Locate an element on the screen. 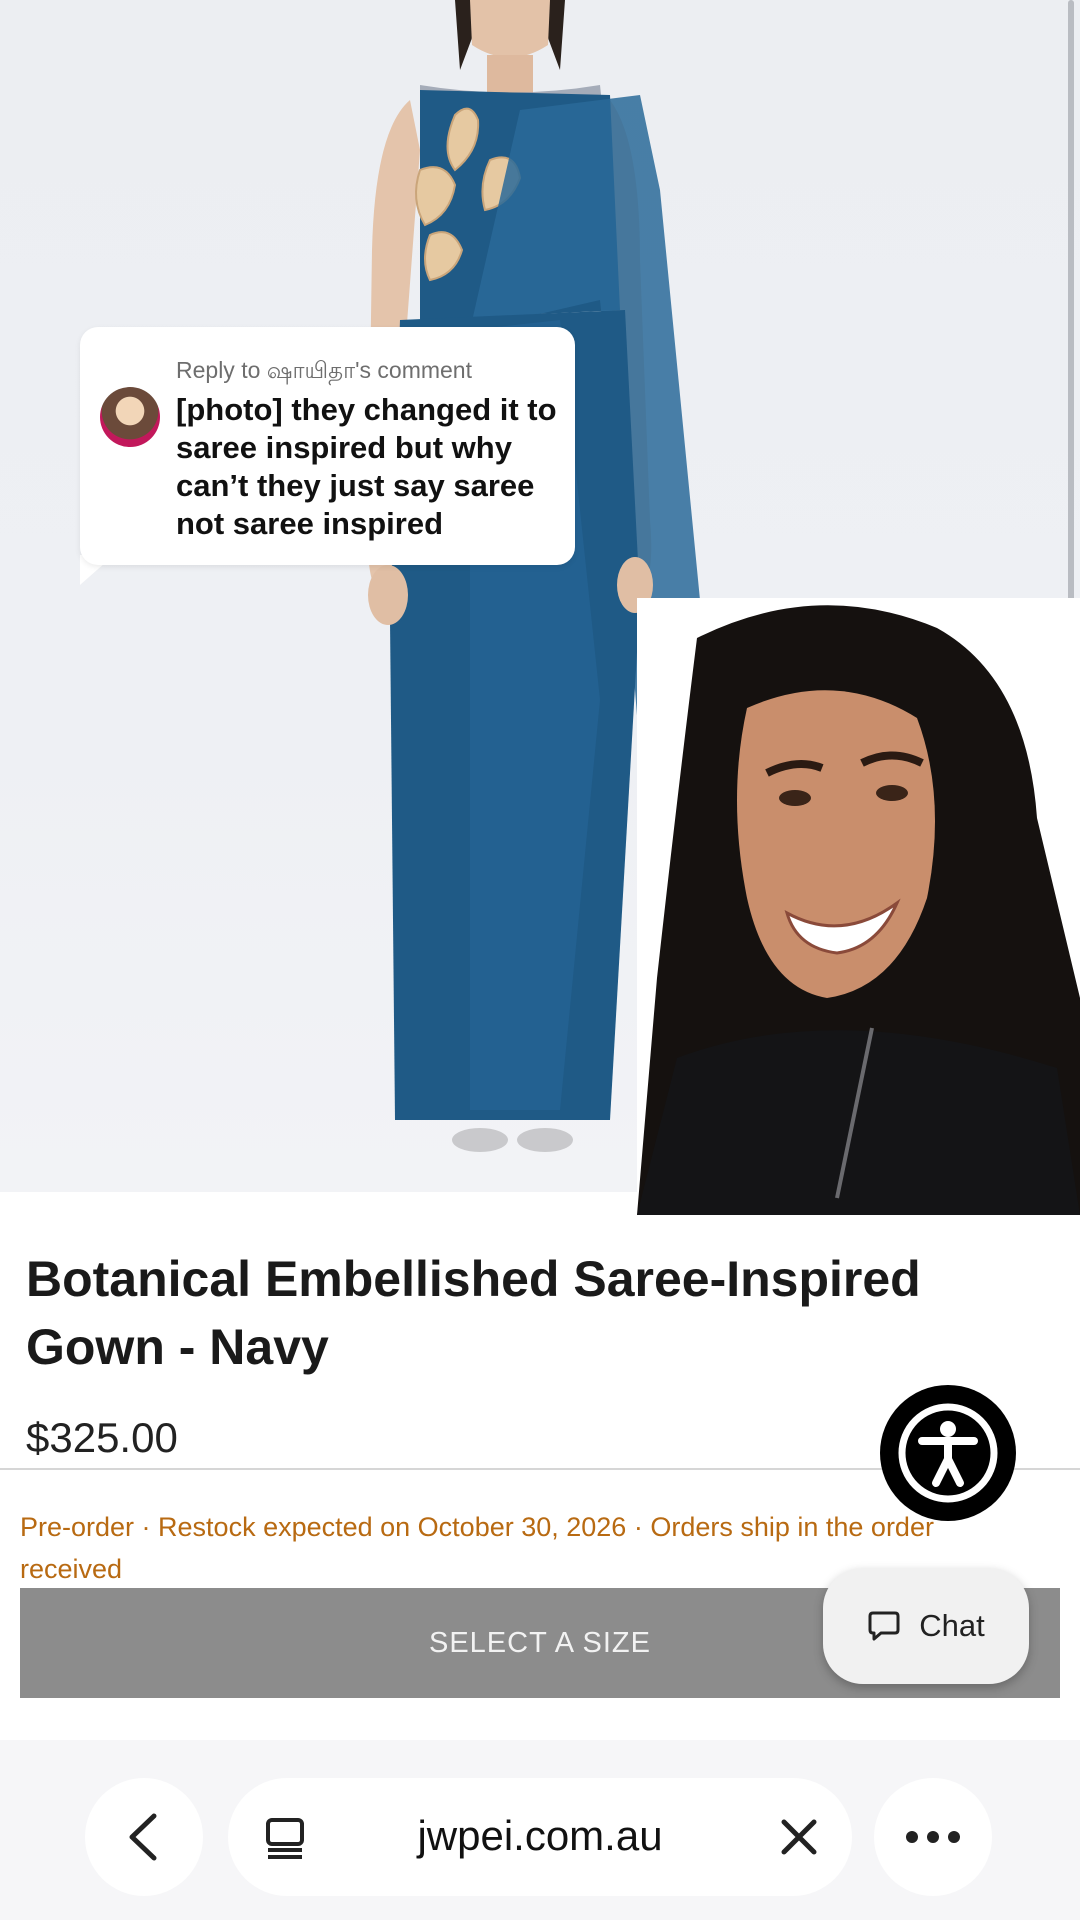 The image size is (1080, 1920). product-price: $325.00 is located at coordinates (102, 1437).